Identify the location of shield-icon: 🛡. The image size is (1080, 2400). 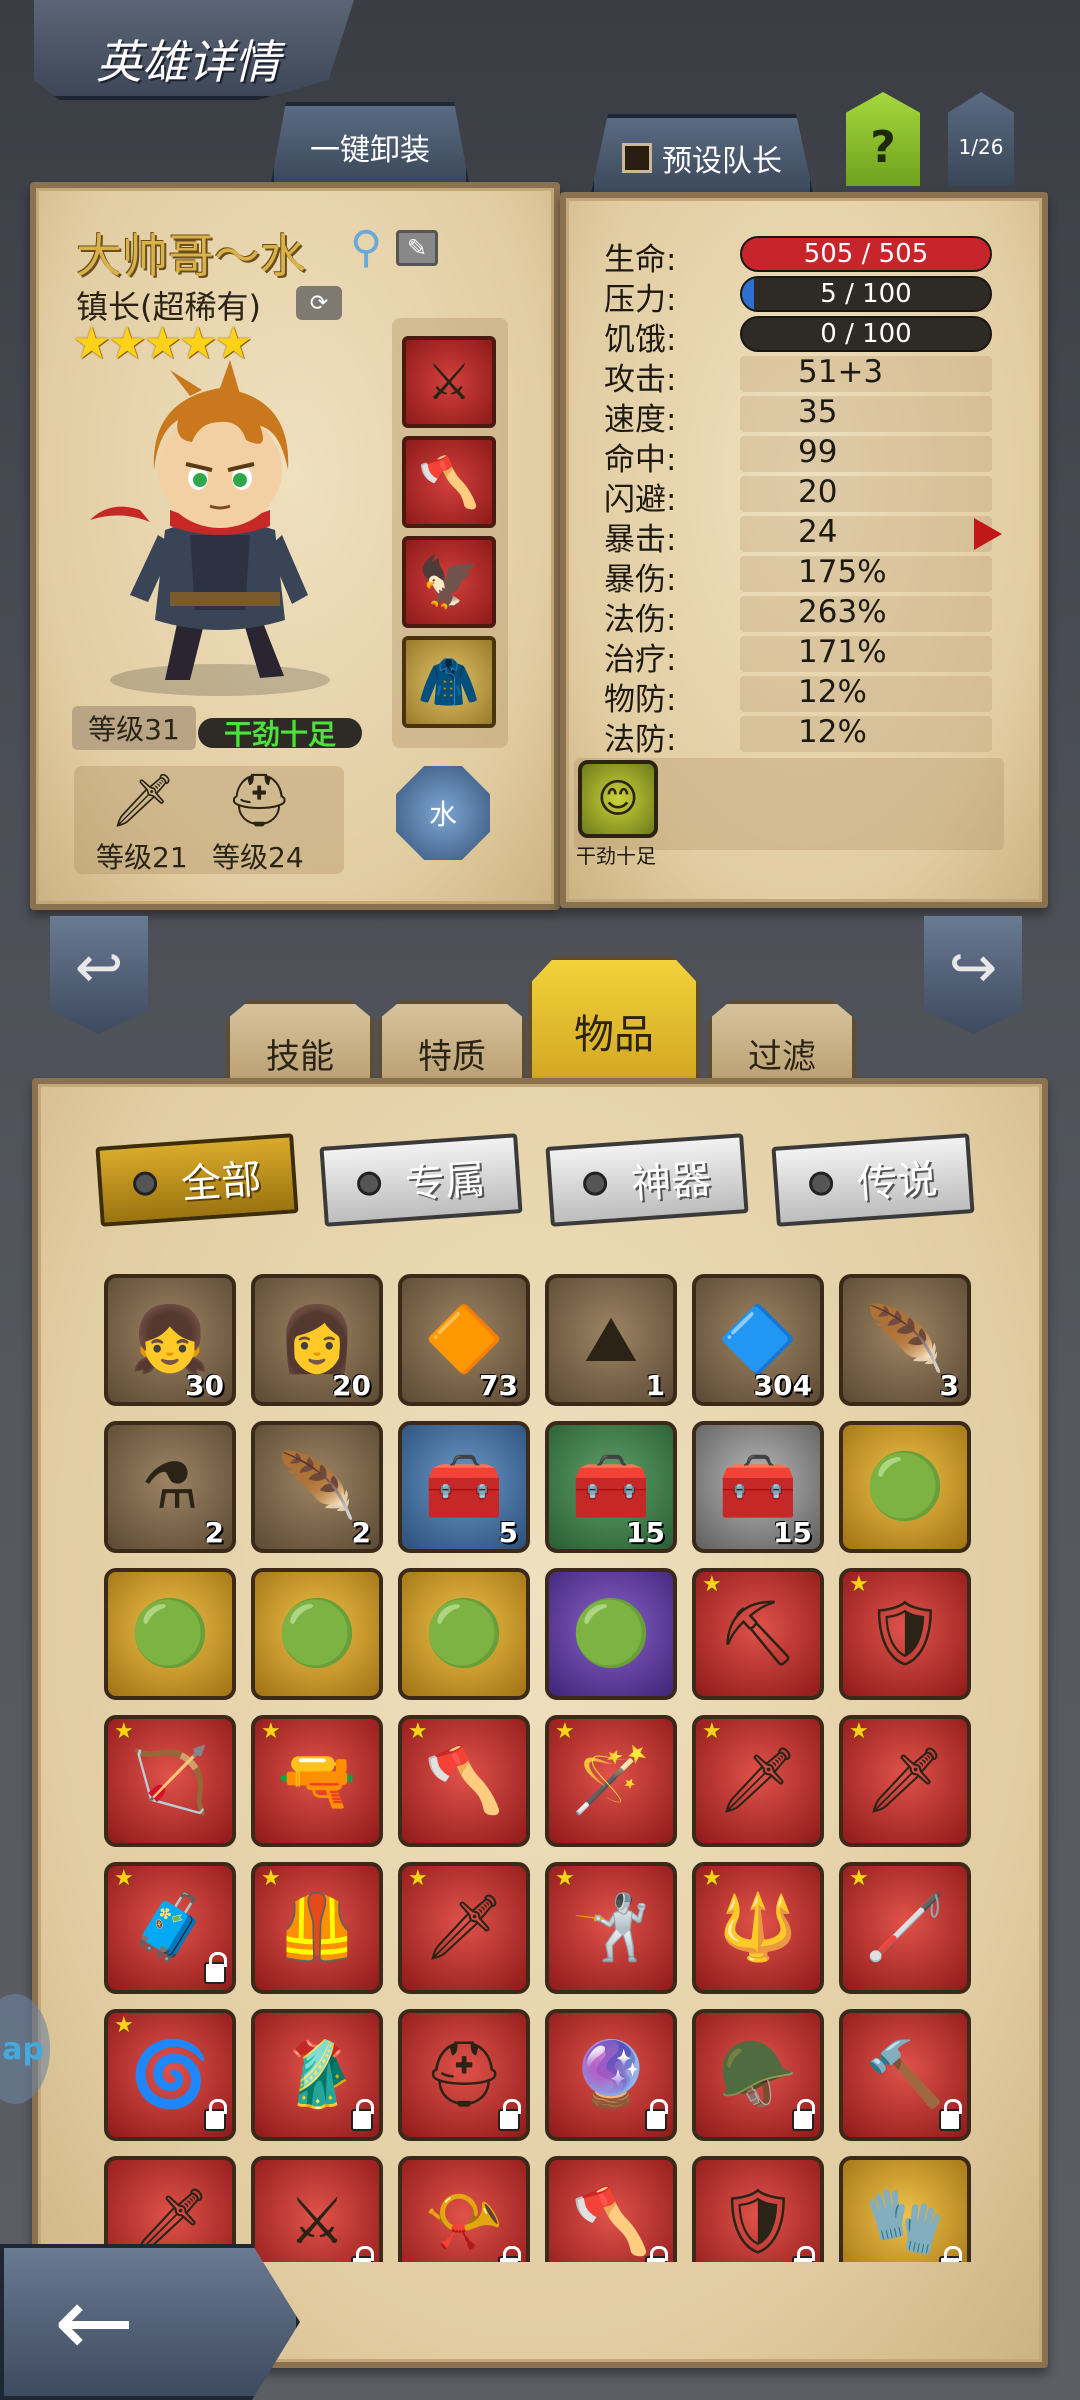
(905, 1634).